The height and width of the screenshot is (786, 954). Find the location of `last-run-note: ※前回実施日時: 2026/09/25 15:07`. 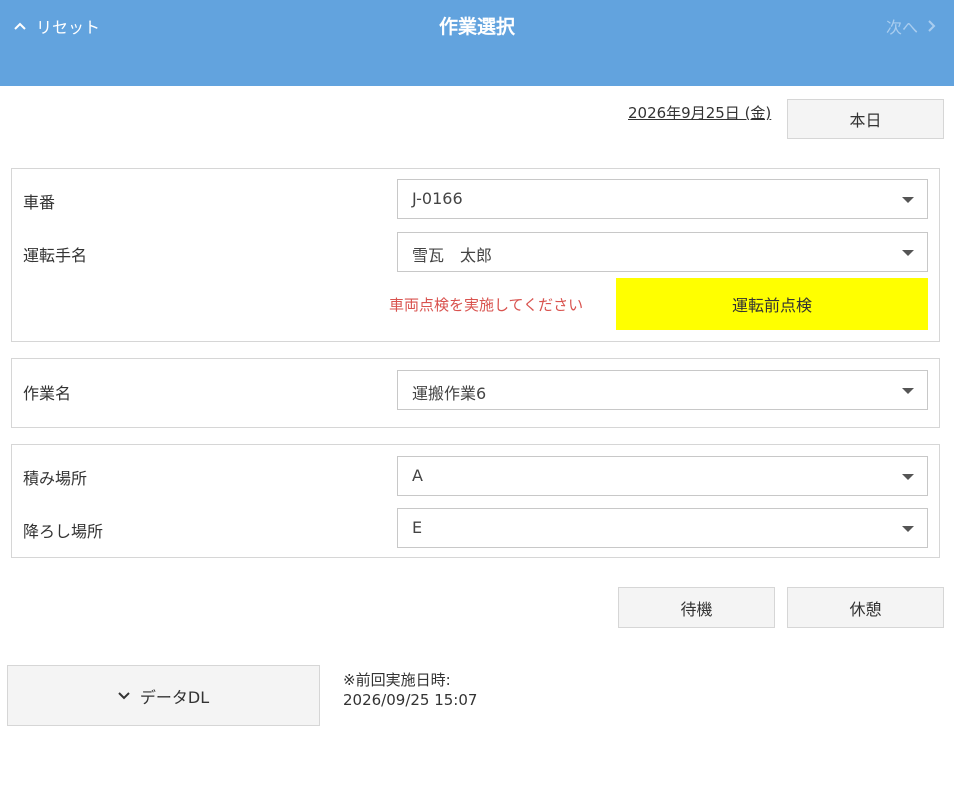

last-run-note: ※前回実施日時: 2026/09/25 15:07 is located at coordinates (410, 690).